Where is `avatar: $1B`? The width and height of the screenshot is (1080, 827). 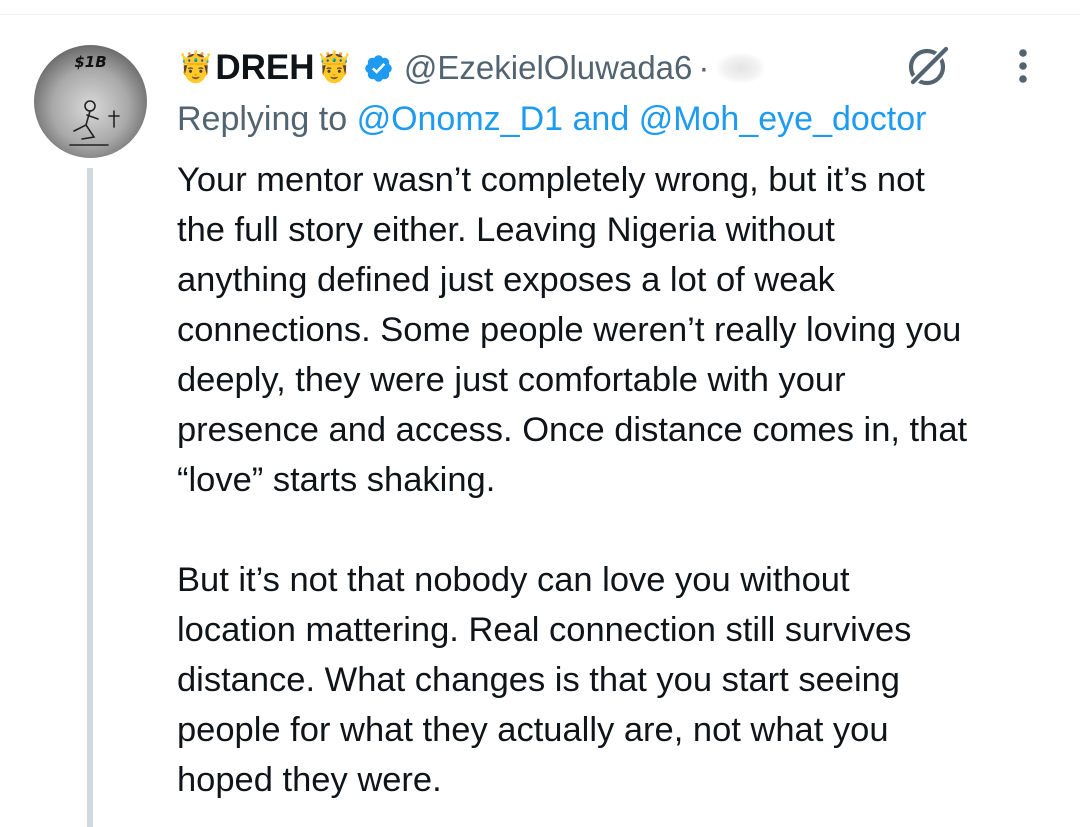
avatar: $1B is located at coordinates (90, 101).